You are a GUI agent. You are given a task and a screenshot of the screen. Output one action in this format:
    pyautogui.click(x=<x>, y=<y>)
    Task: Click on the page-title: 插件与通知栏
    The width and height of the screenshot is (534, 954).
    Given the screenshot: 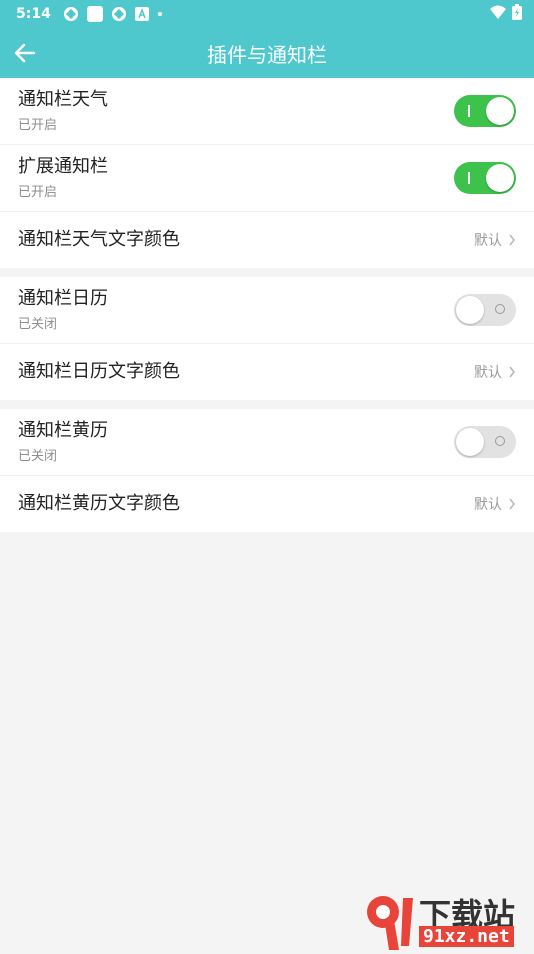 What is the action you would take?
    pyautogui.click(x=267, y=54)
    